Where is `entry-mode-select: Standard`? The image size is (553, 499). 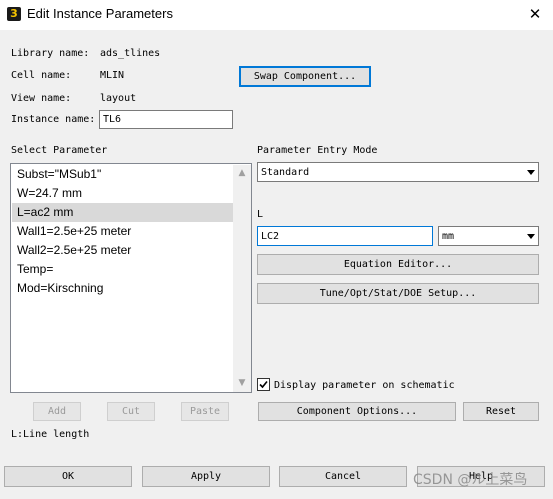
entry-mode-select: Standard is located at coordinates (398, 172).